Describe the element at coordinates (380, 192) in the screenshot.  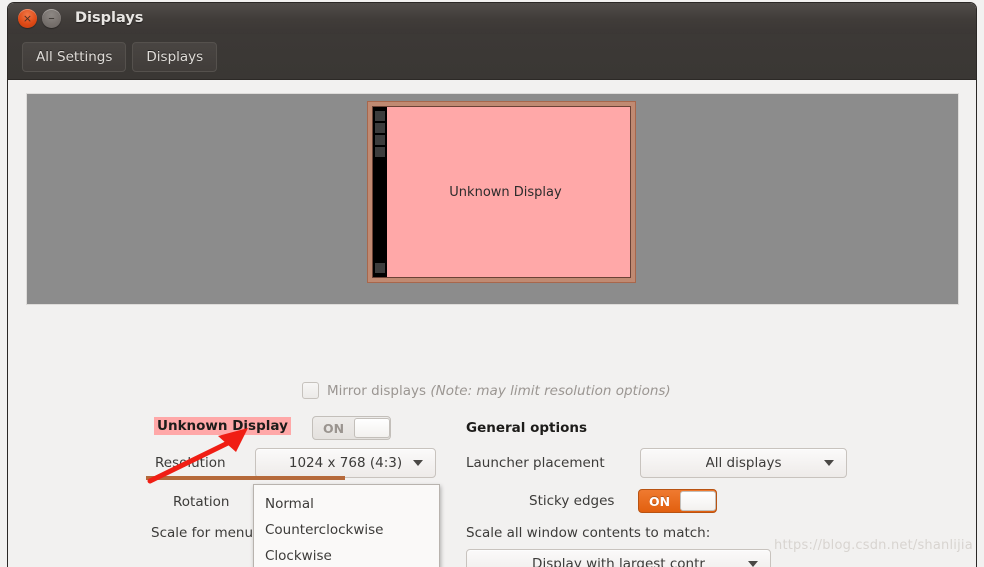
I see `unity-launcher-bar` at that location.